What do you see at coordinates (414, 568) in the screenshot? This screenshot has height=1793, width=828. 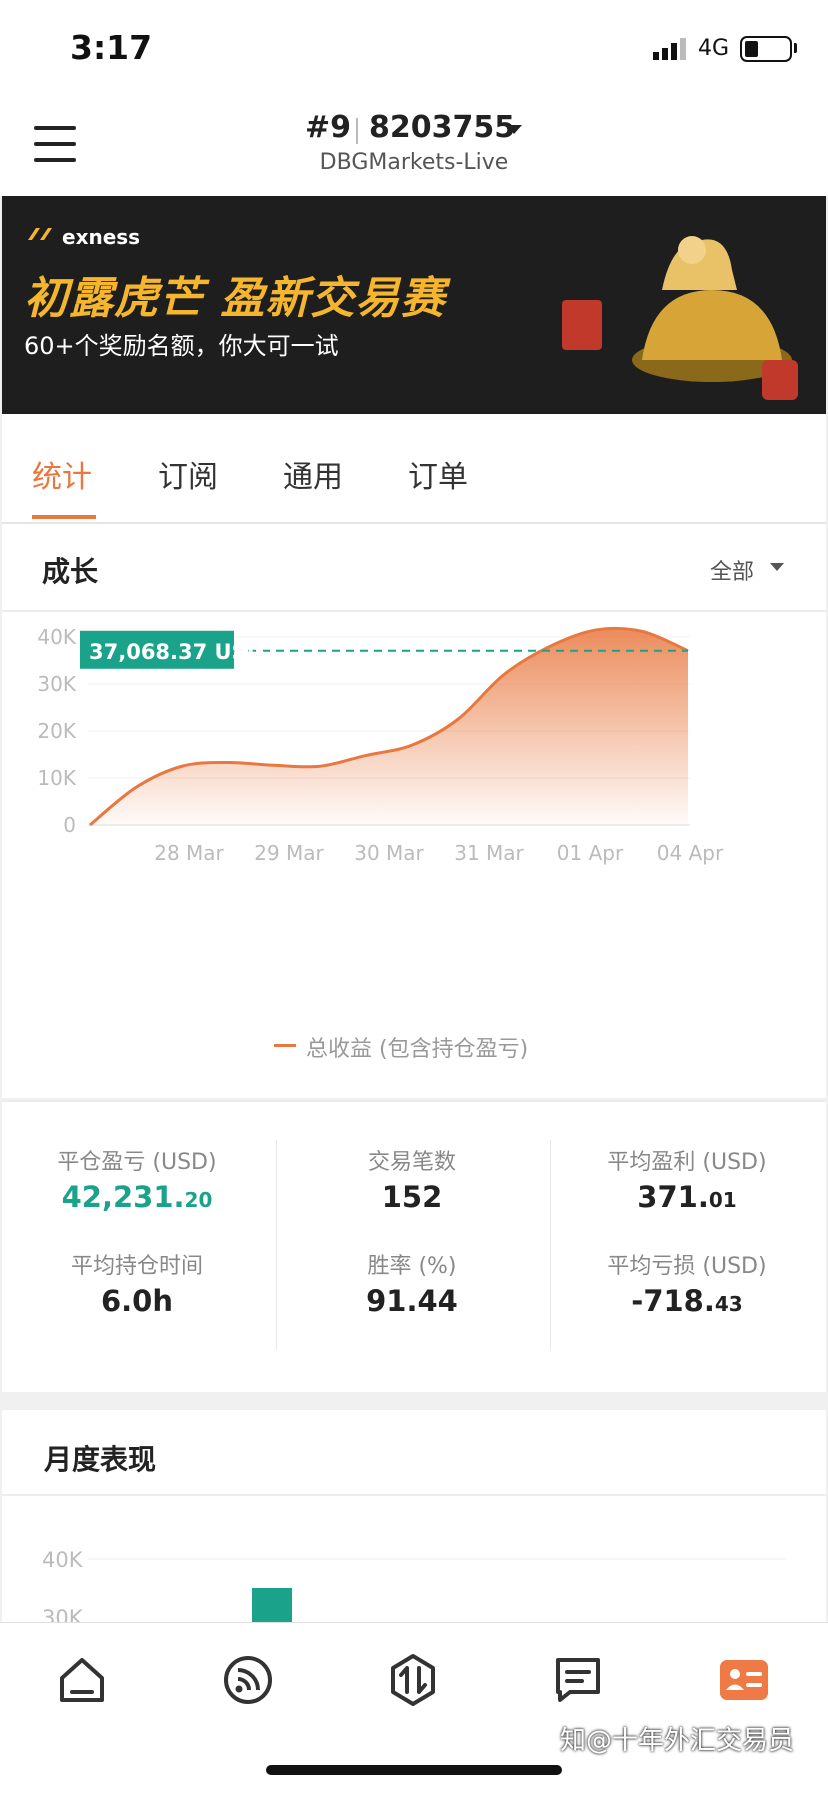 I see `growth-header` at bounding box center [414, 568].